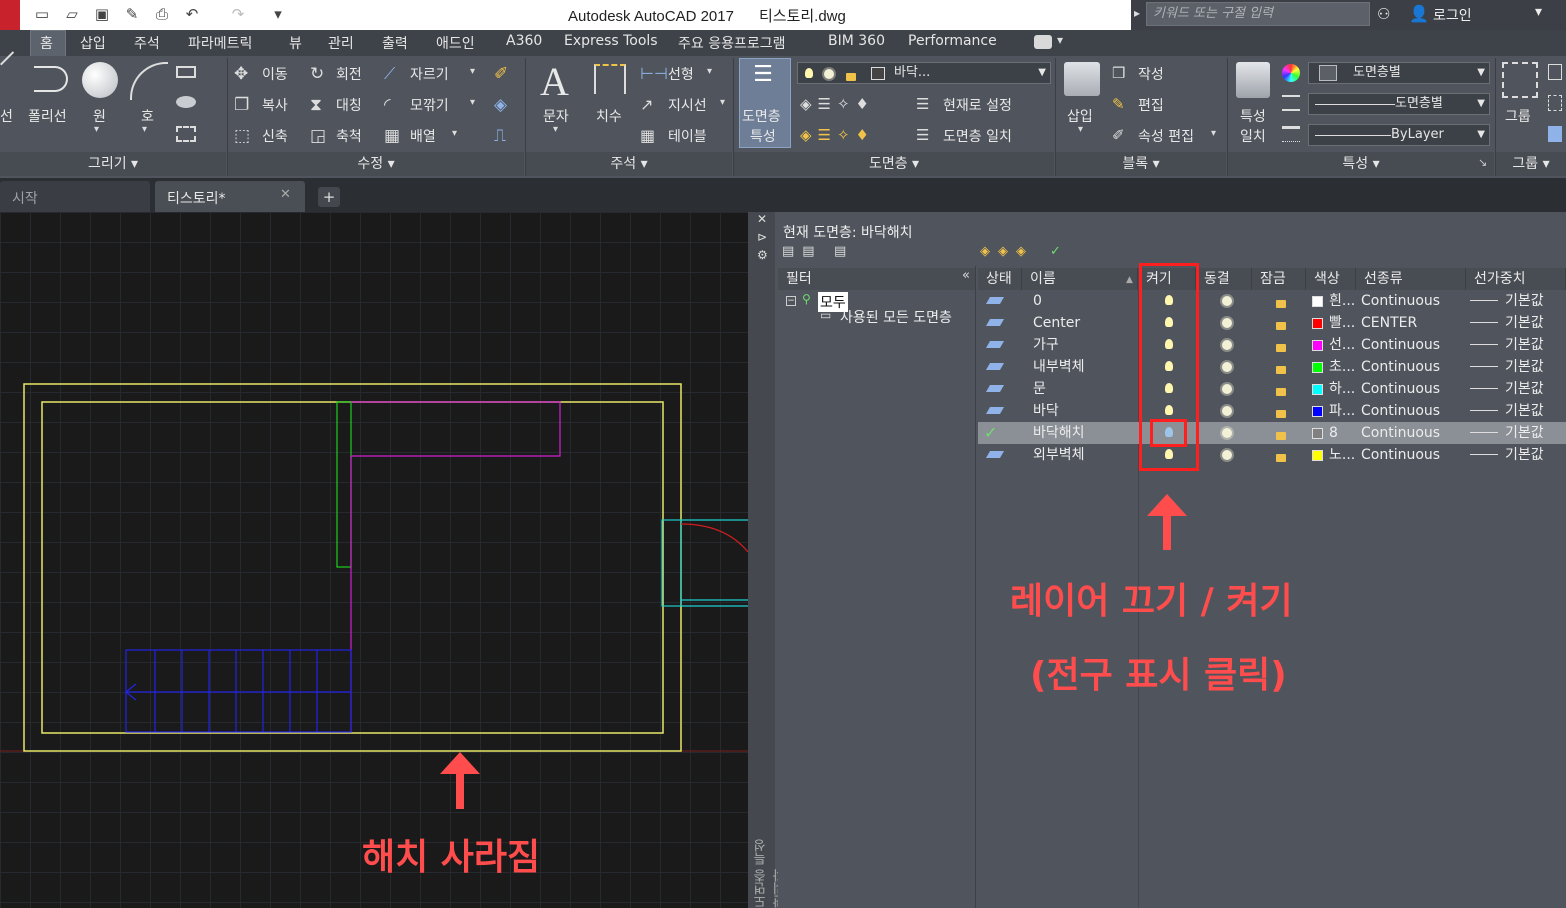 The width and height of the screenshot is (1566, 908). What do you see at coordinates (275, 74) in the screenshot?
I see `move-button: 이동` at bounding box center [275, 74].